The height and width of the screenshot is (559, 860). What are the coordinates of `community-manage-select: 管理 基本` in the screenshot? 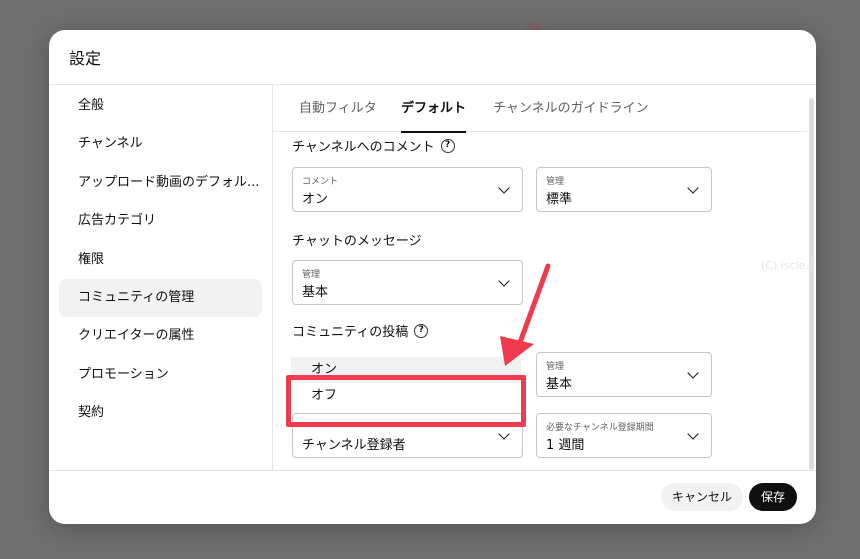 It's located at (624, 374).